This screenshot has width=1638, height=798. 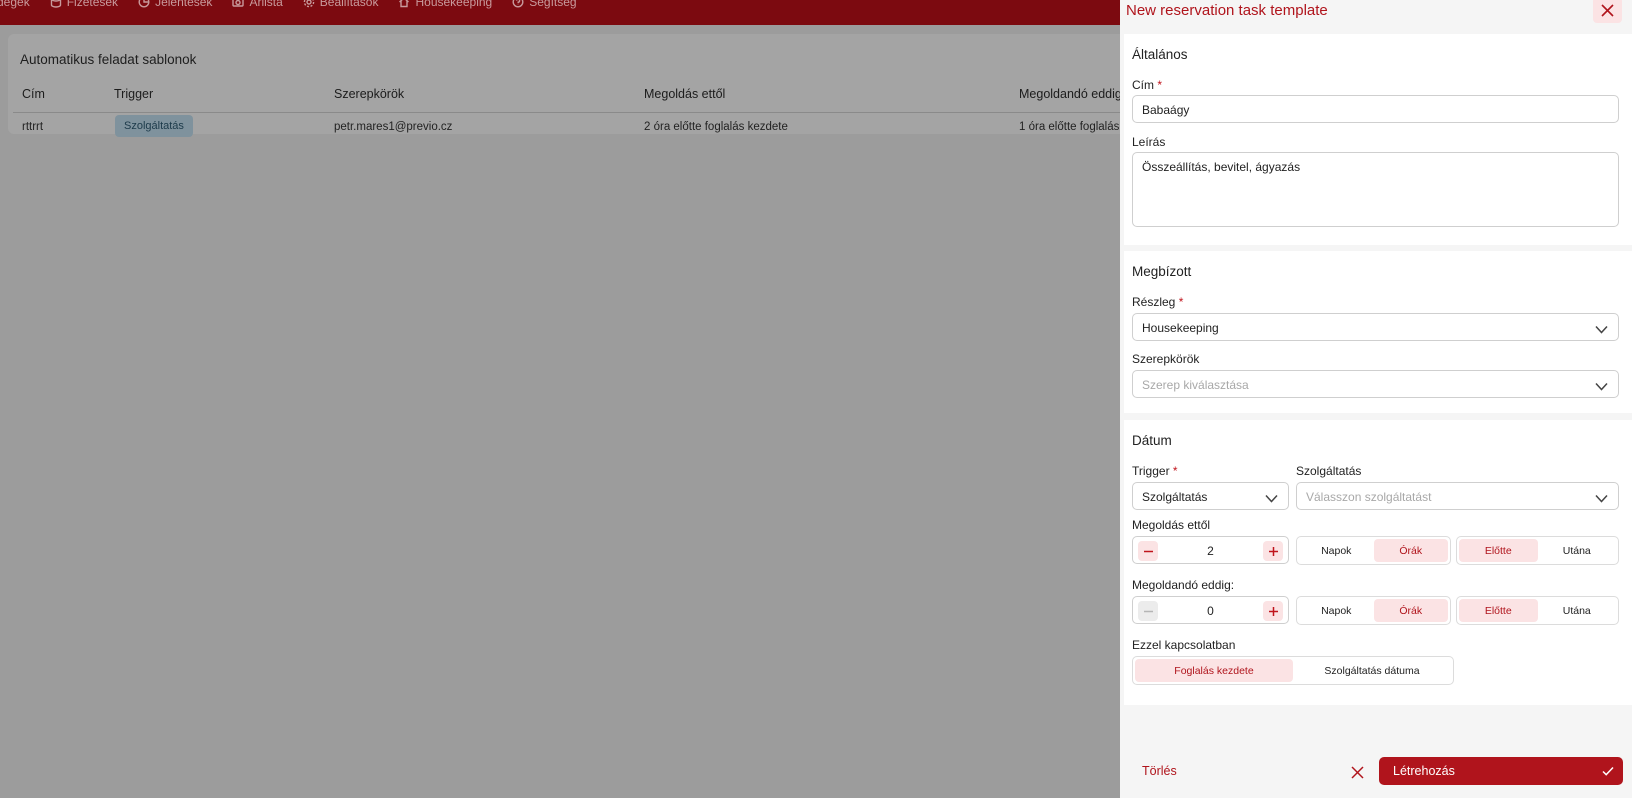 I want to click on column-header-roles: Szerepkörök, so click(x=369, y=94).